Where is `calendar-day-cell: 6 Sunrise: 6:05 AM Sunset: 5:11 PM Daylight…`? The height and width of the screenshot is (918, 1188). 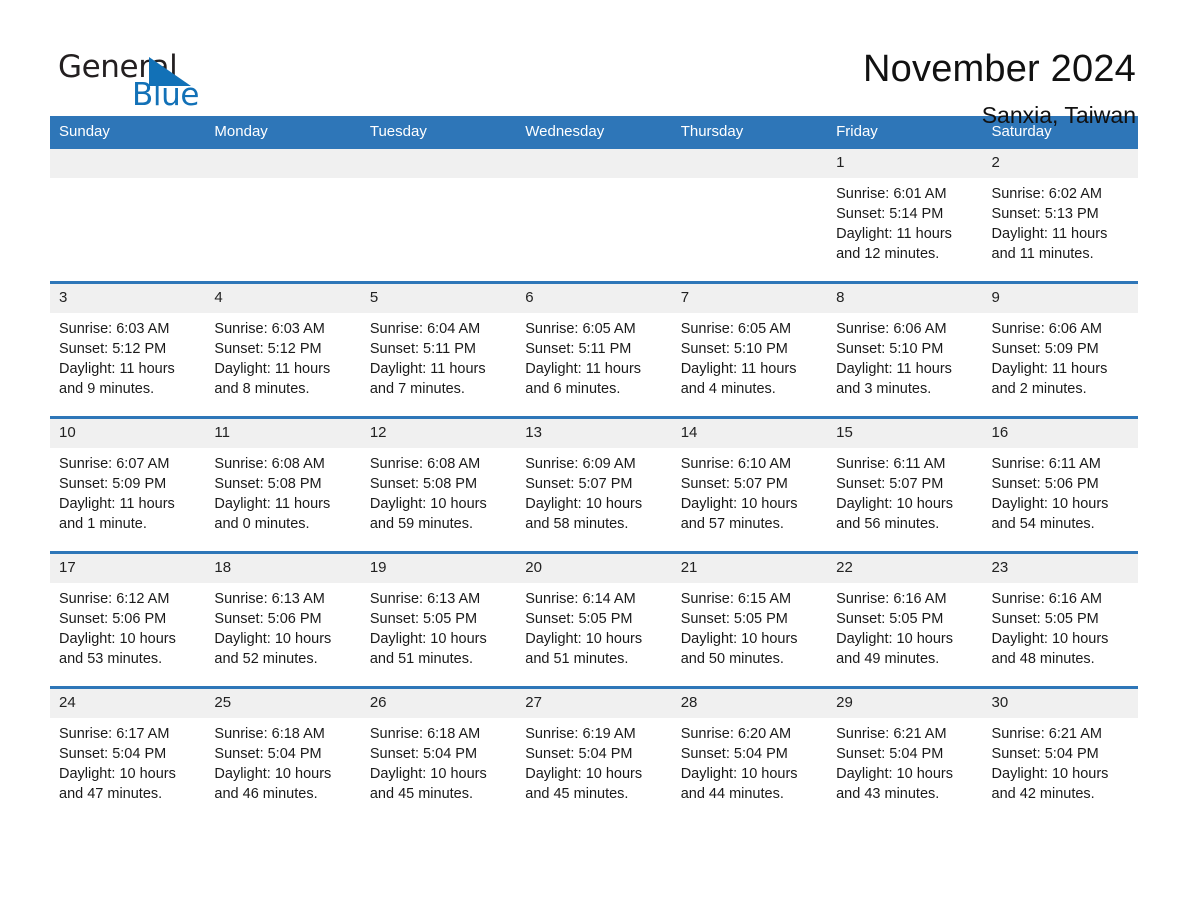
calendar-day-cell: 6 Sunrise: 6:05 AM Sunset: 5:11 PM Daylight… is located at coordinates (594, 349).